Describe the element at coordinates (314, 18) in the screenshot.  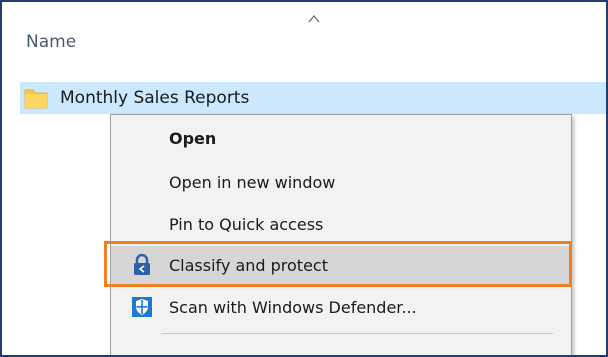
I see `chevron-up-icon` at that location.